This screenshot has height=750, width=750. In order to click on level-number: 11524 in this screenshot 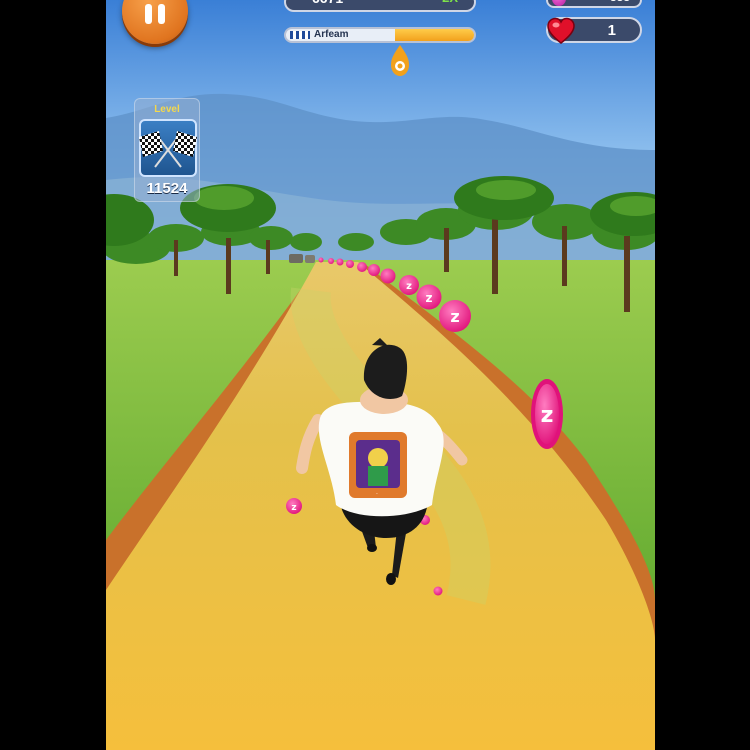, I will do `click(167, 188)`.